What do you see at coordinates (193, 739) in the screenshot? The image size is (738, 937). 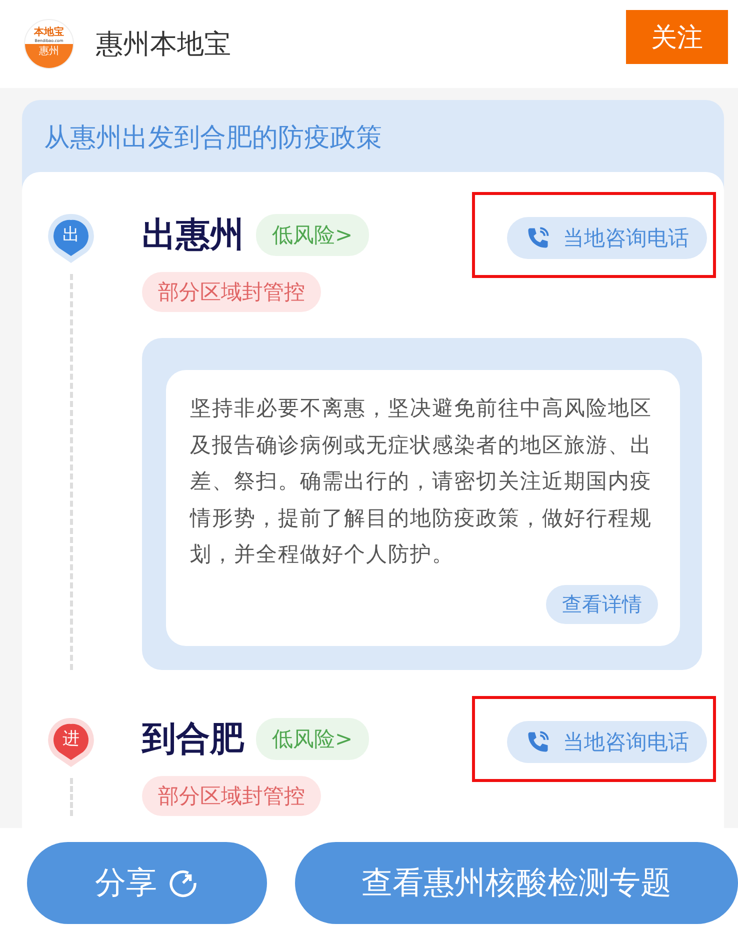 I see `city-title: 到合肥` at bounding box center [193, 739].